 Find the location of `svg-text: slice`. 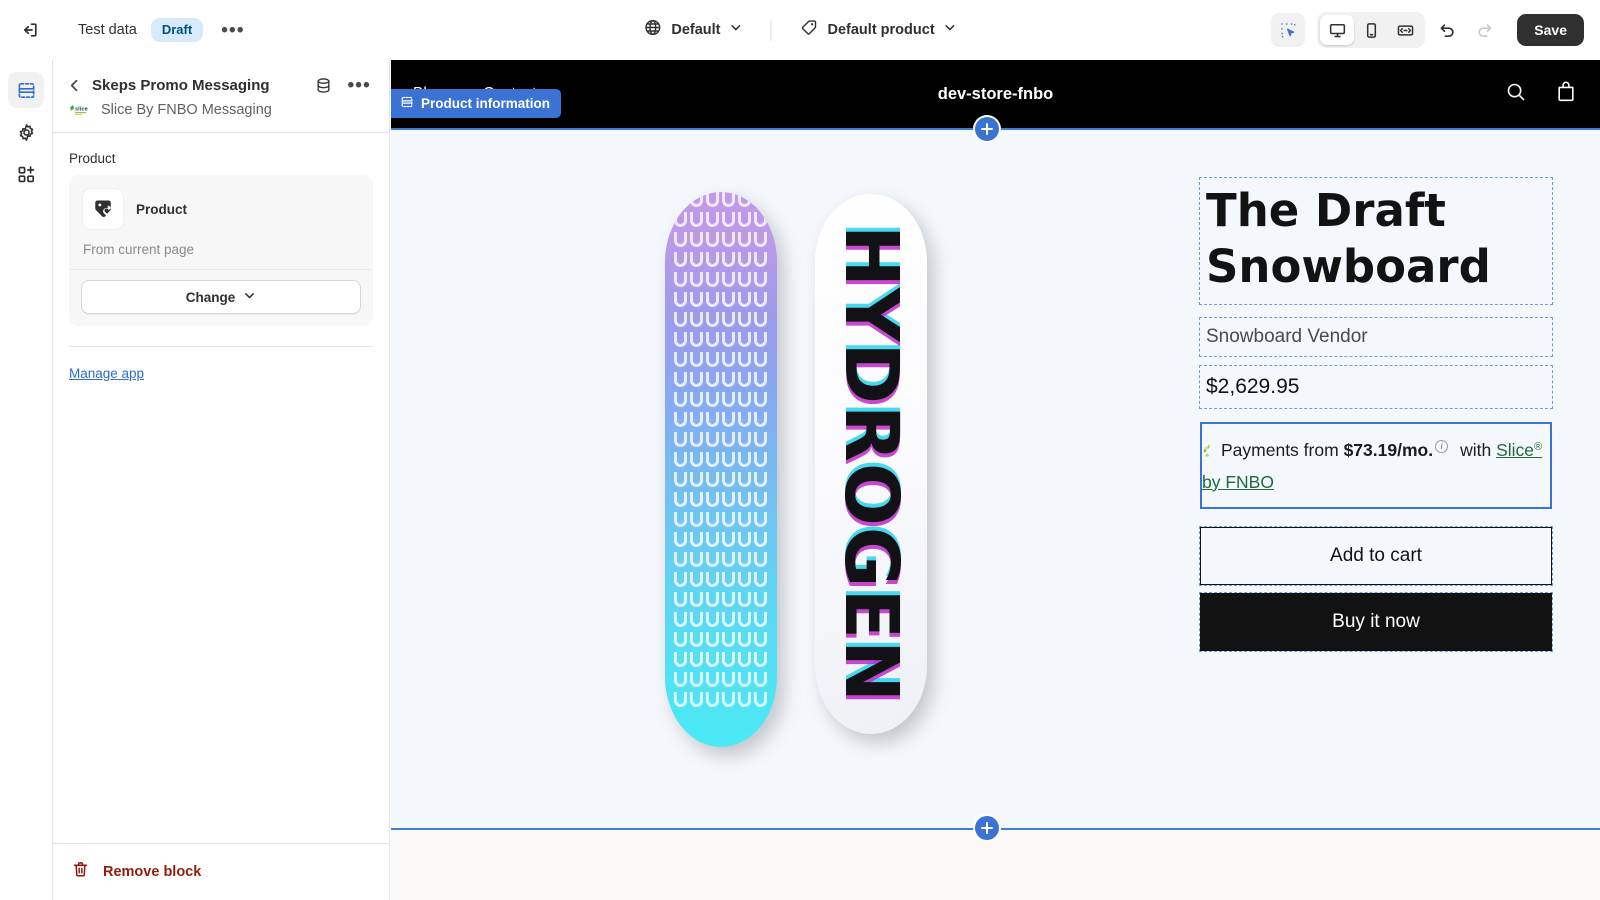

svg-text: slice is located at coordinates (81, 109).